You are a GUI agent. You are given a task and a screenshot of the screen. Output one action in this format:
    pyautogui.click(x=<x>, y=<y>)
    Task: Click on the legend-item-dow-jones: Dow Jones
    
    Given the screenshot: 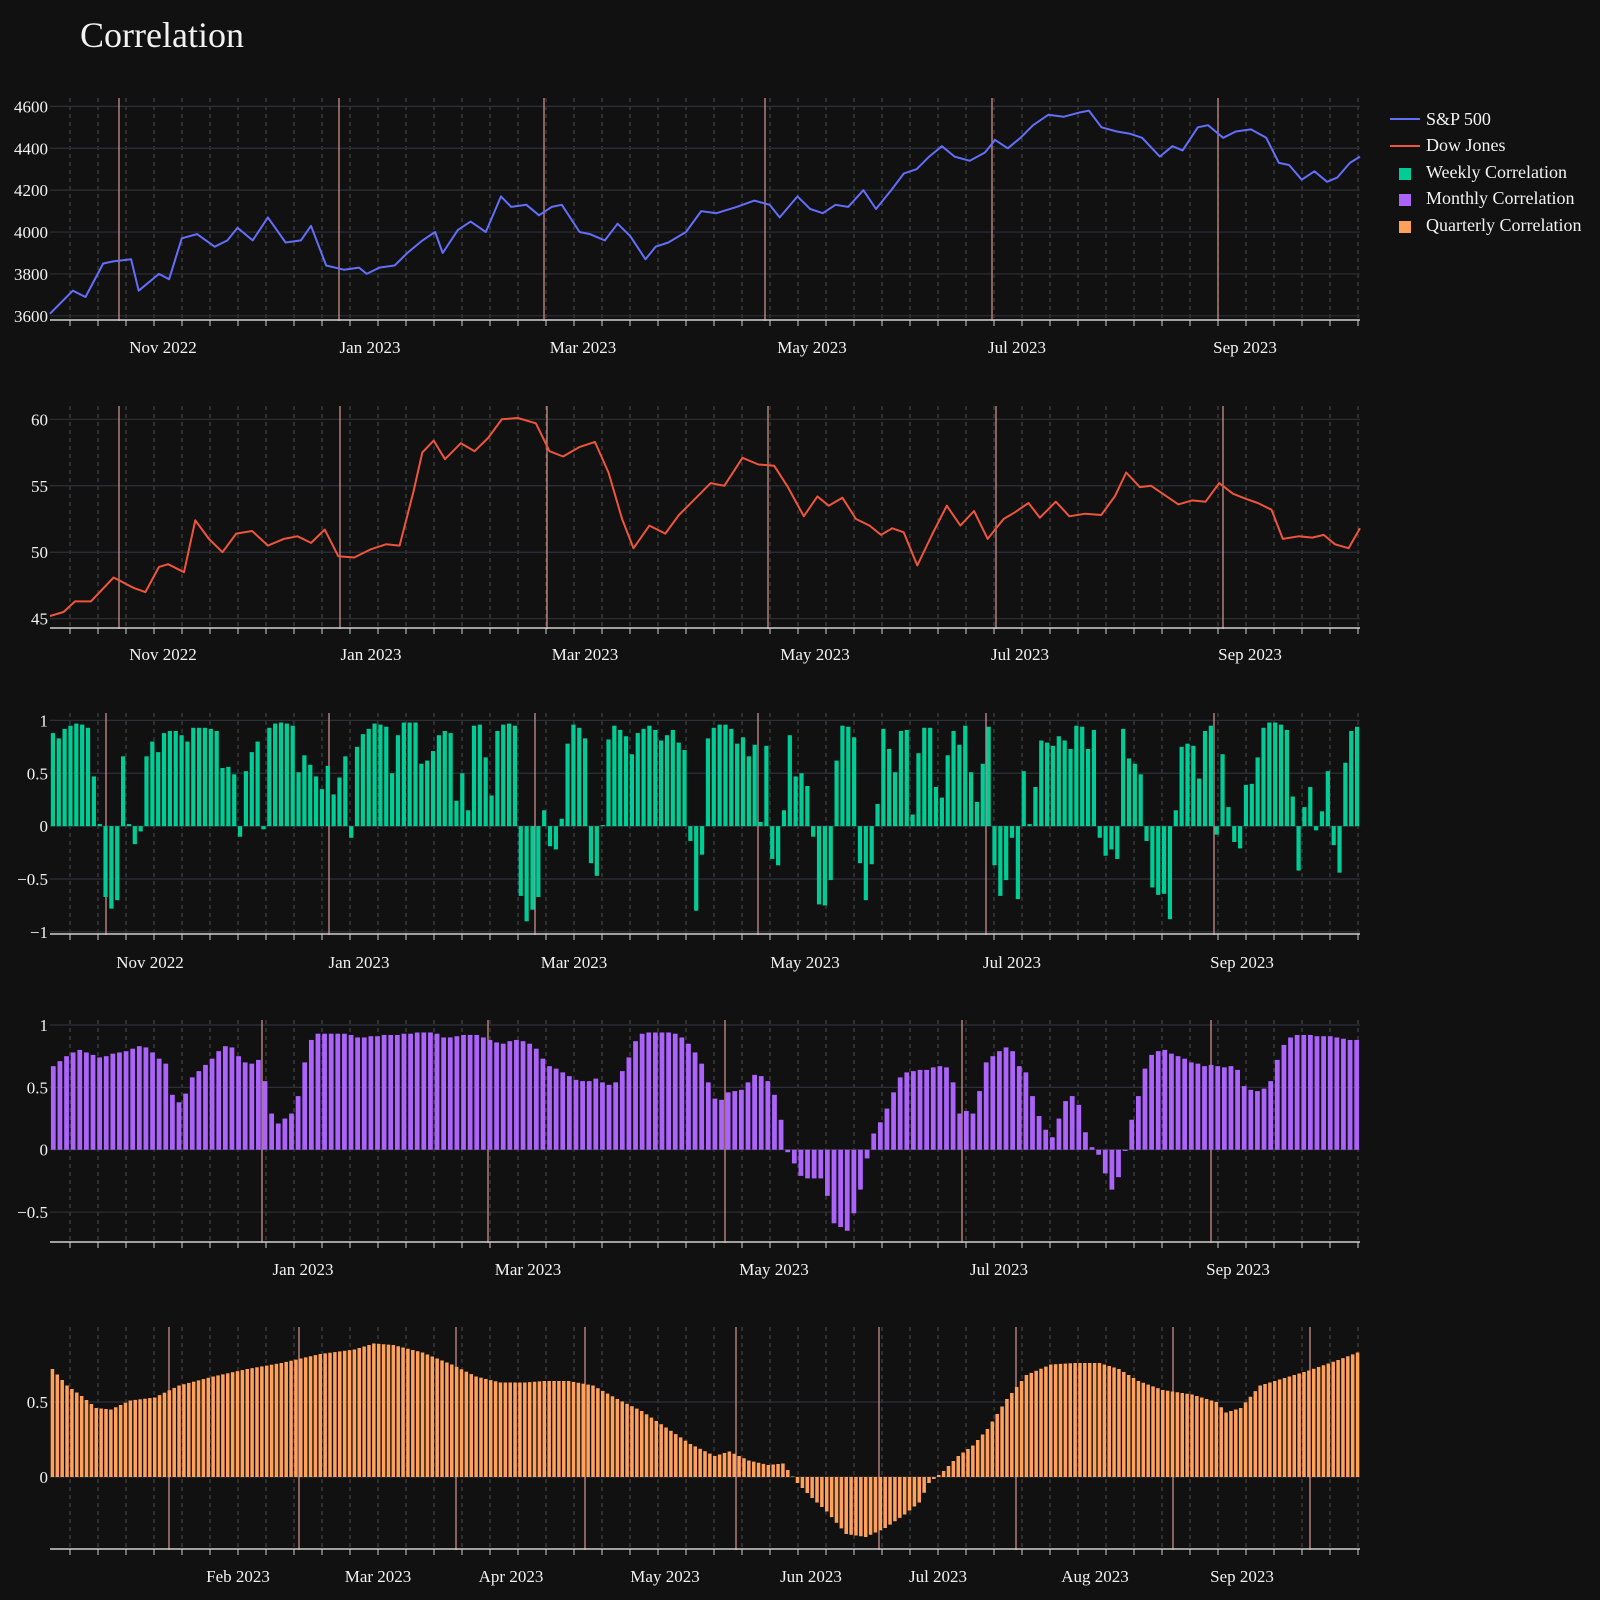 What is the action you would take?
    pyautogui.click(x=1485, y=146)
    